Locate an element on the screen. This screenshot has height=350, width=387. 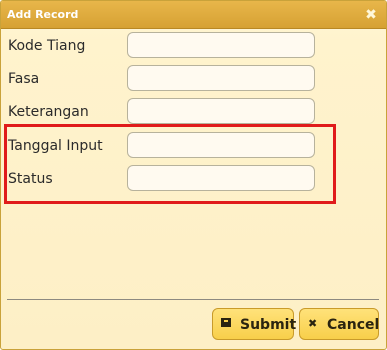
footer-divider is located at coordinates (193, 299).